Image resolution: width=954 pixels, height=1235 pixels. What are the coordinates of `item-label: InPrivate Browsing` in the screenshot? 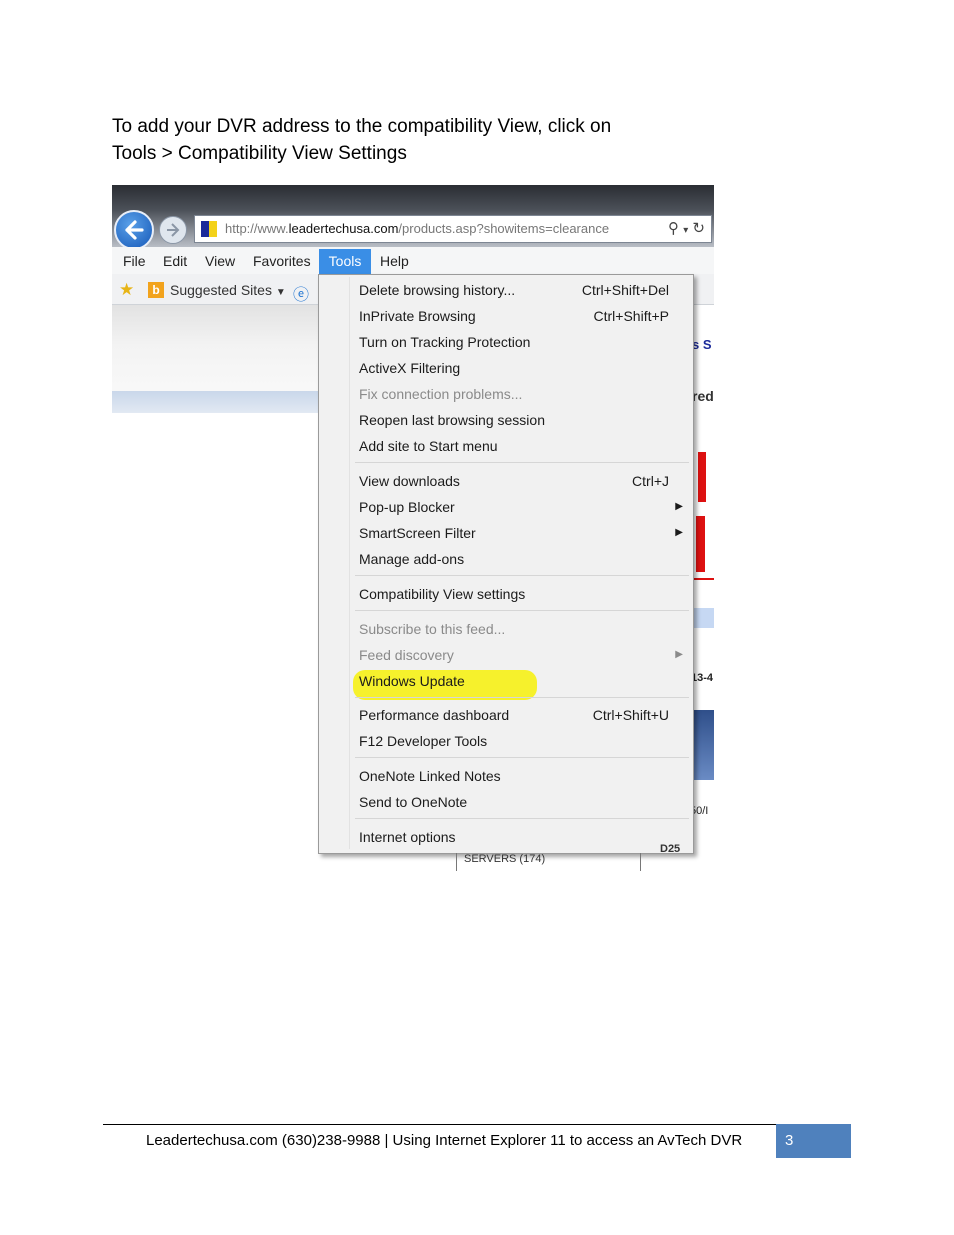 It's located at (417, 316).